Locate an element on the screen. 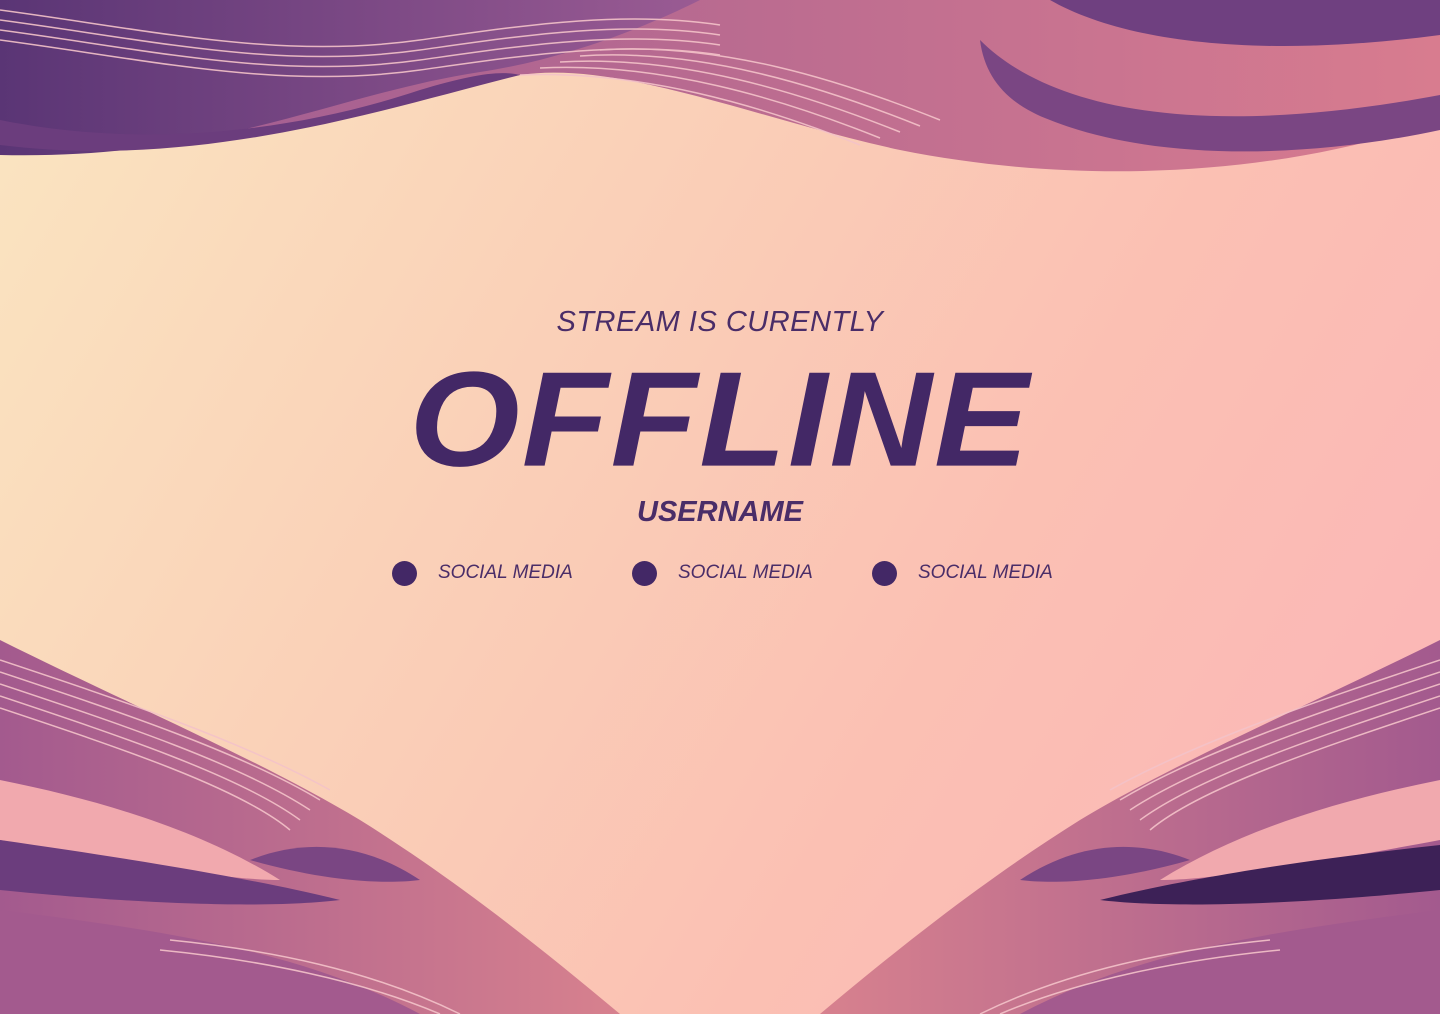  social-media-link-2: SOCIAL MEDIA is located at coordinates (722, 573).